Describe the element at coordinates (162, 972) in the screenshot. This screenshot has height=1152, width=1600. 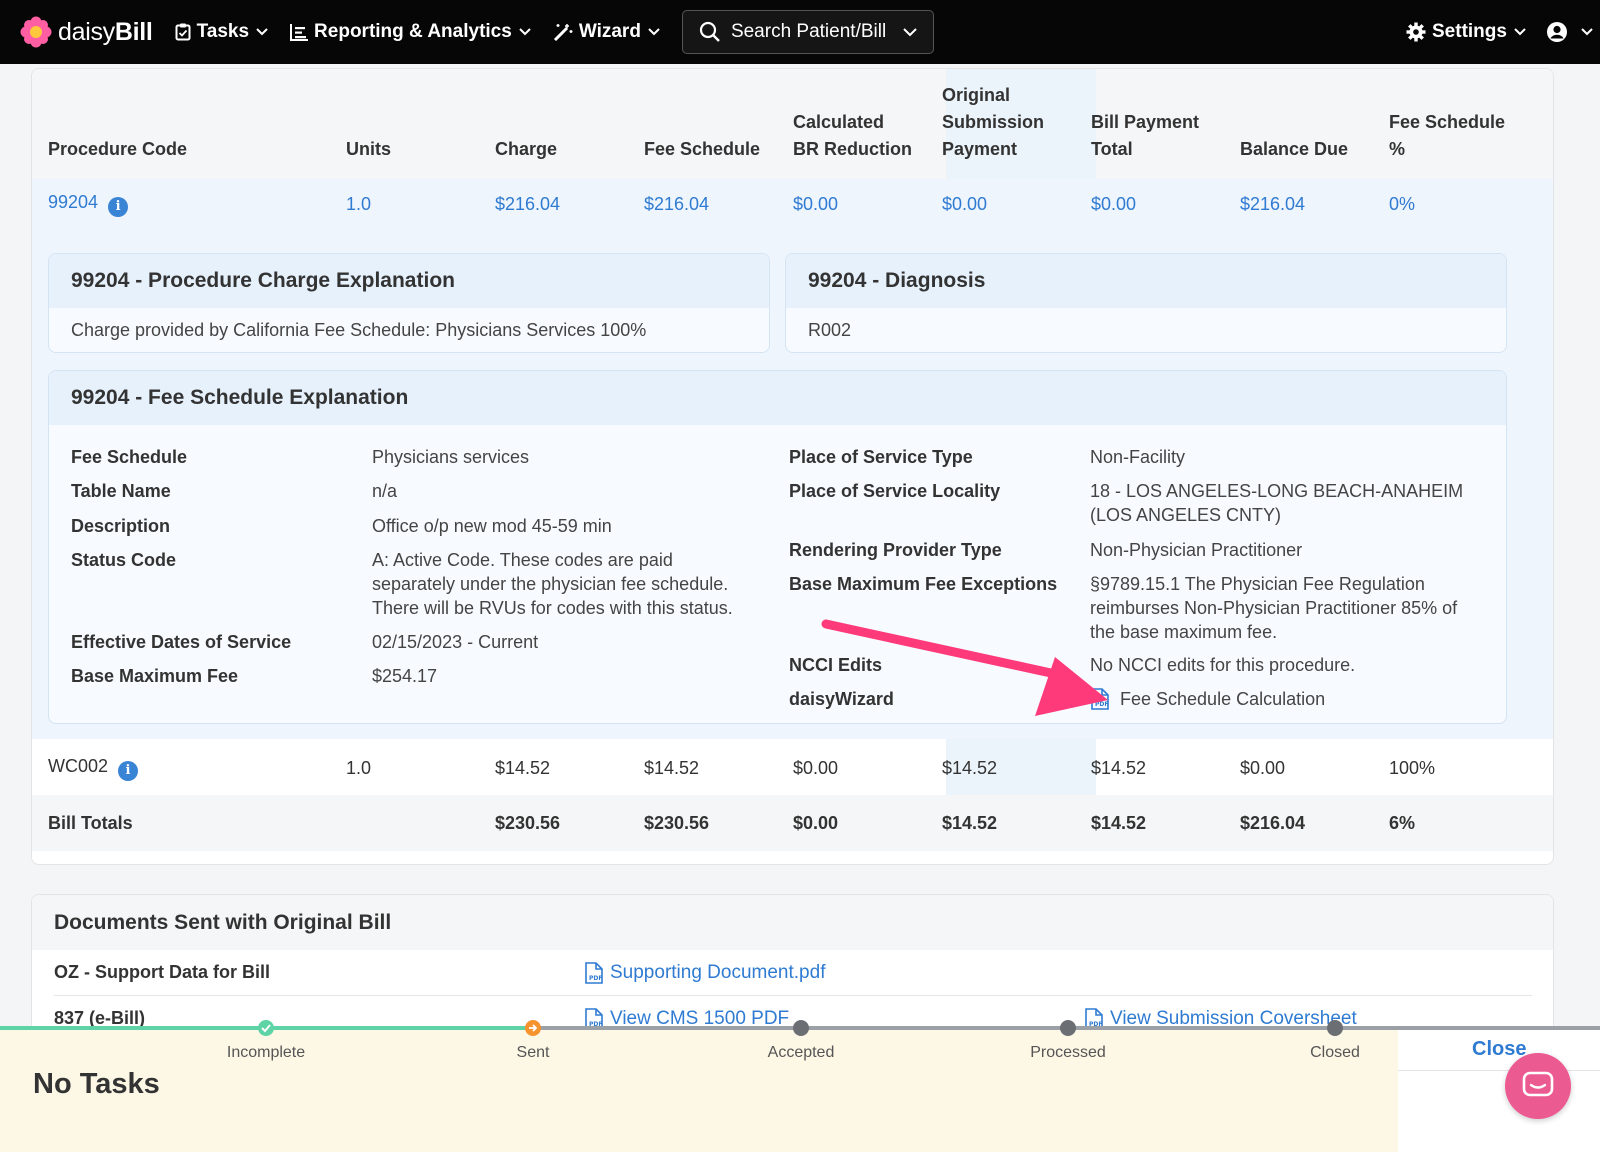
I see `document-label: OZ - Support Data for Bill` at that location.